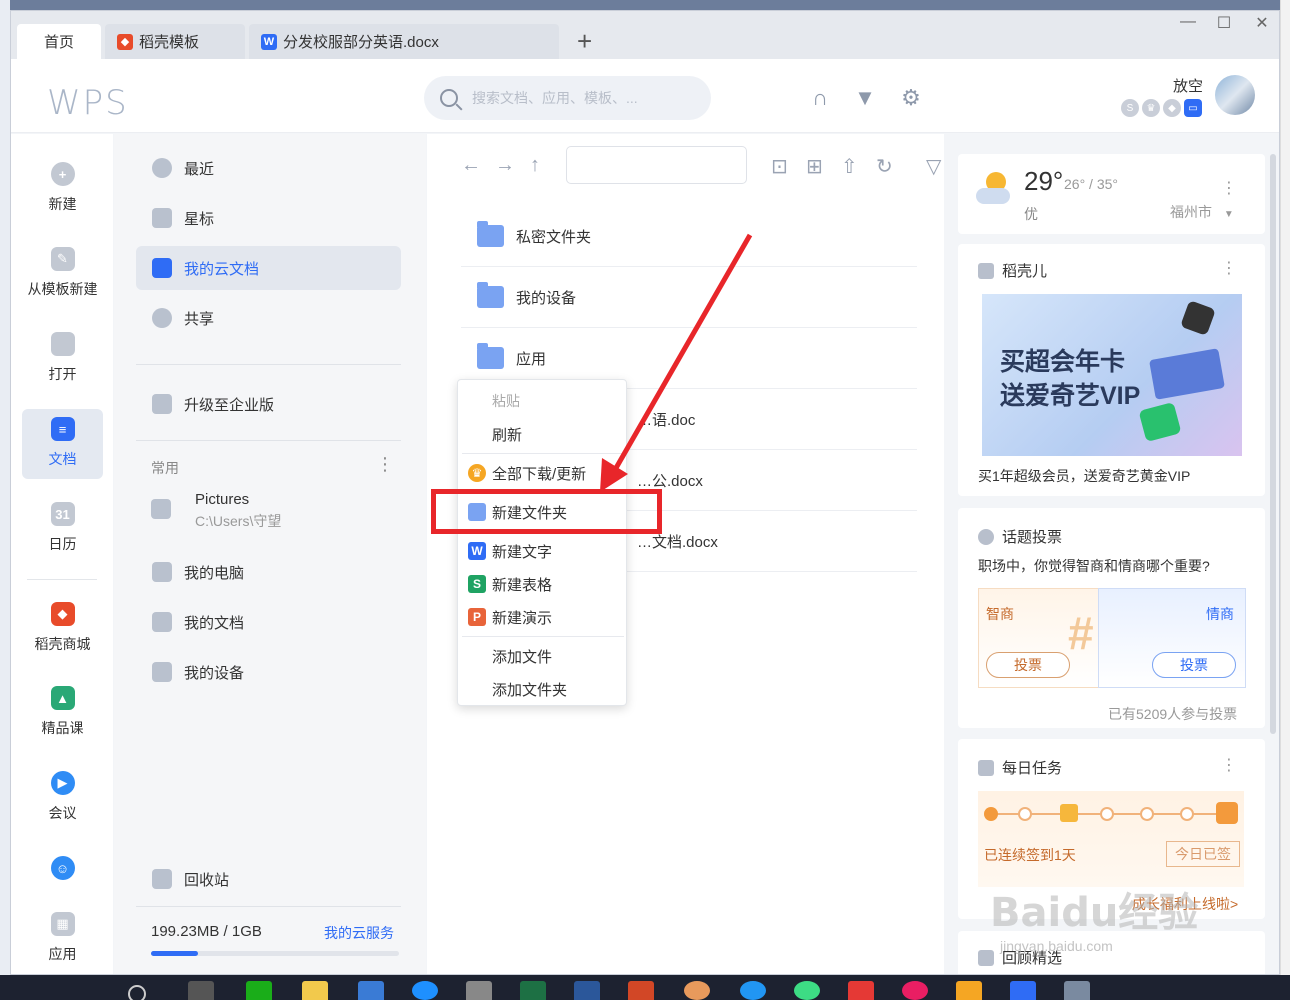 The height and width of the screenshot is (1000, 1290). I want to click on path-input, so click(656, 165).